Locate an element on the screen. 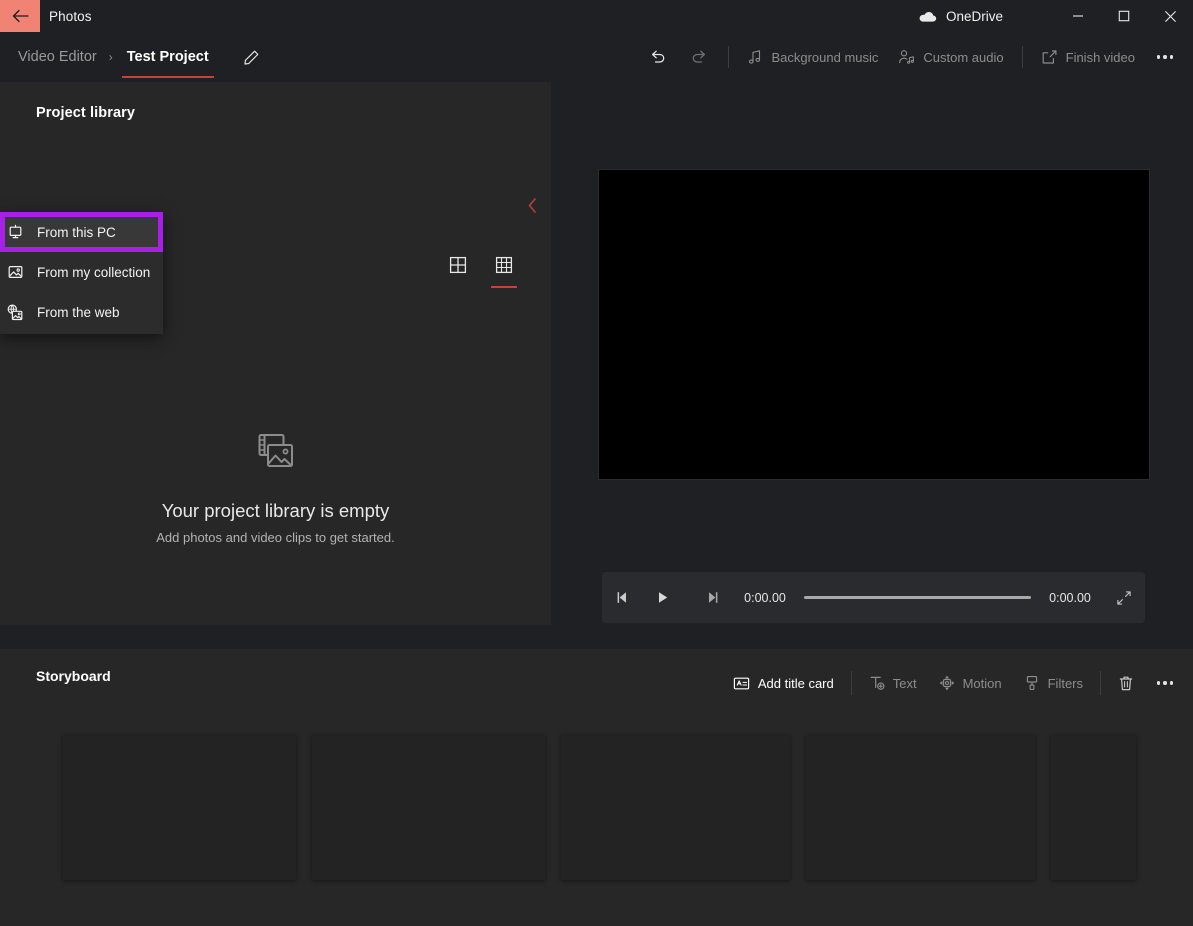  next-frame-button is located at coordinates (712, 598).